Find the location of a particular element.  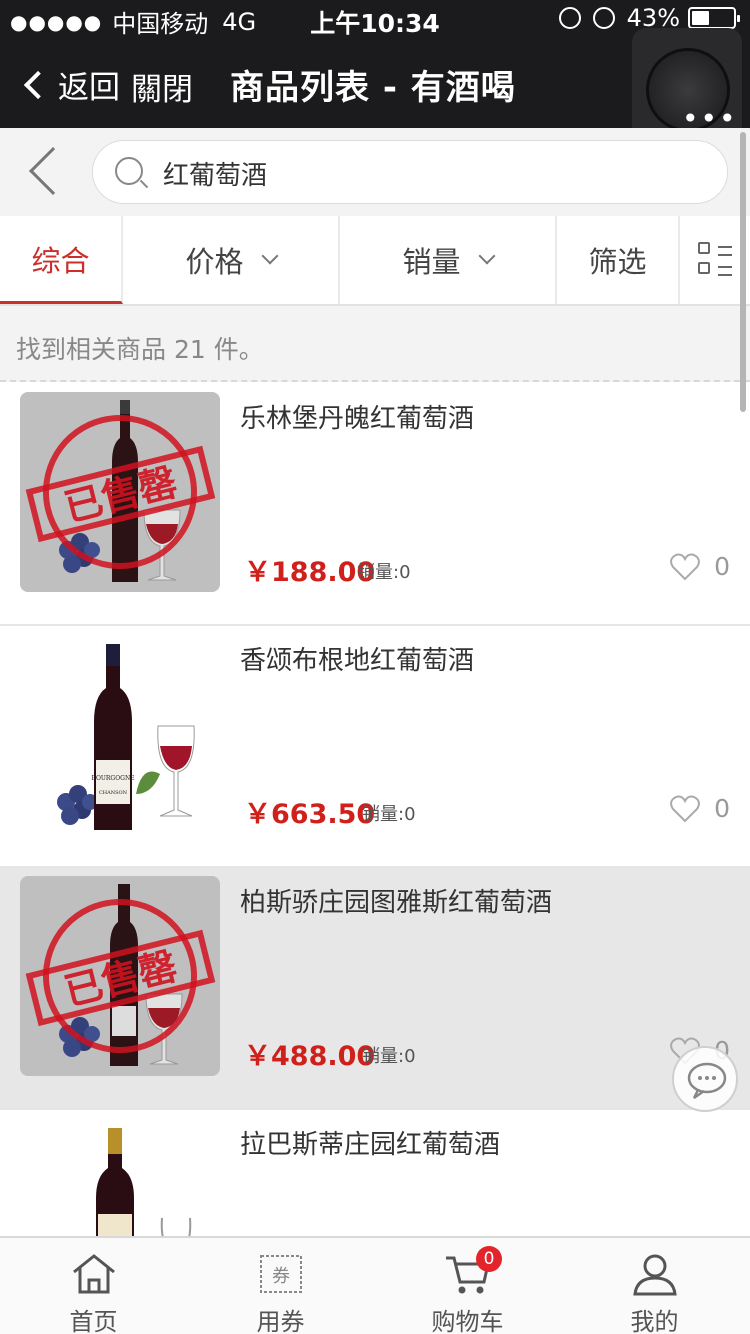

back-button: 返回 is located at coordinates (70, 84).